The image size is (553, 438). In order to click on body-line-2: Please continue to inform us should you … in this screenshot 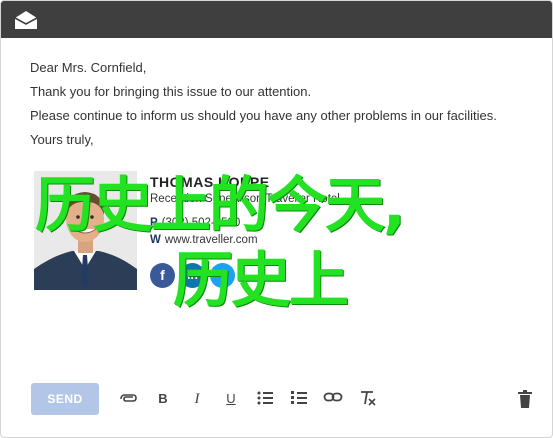, I will do `click(263, 115)`.